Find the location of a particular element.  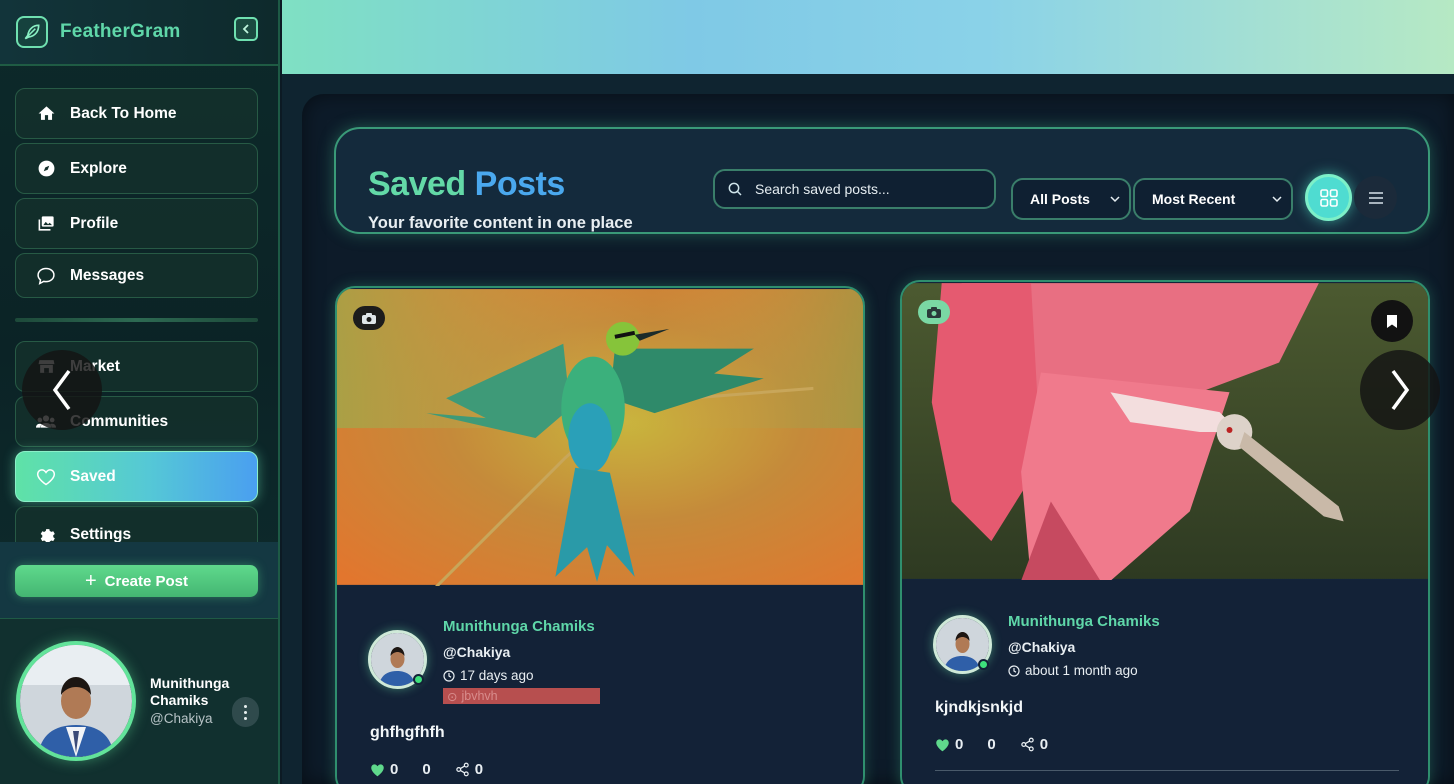

grid-icon is located at coordinates (1328, 197).